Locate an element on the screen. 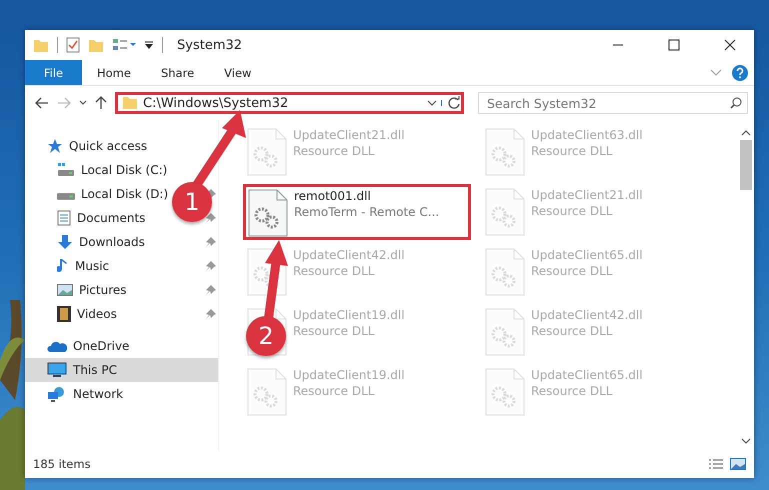  sidebar-item: Music is located at coordinates (83, 266).